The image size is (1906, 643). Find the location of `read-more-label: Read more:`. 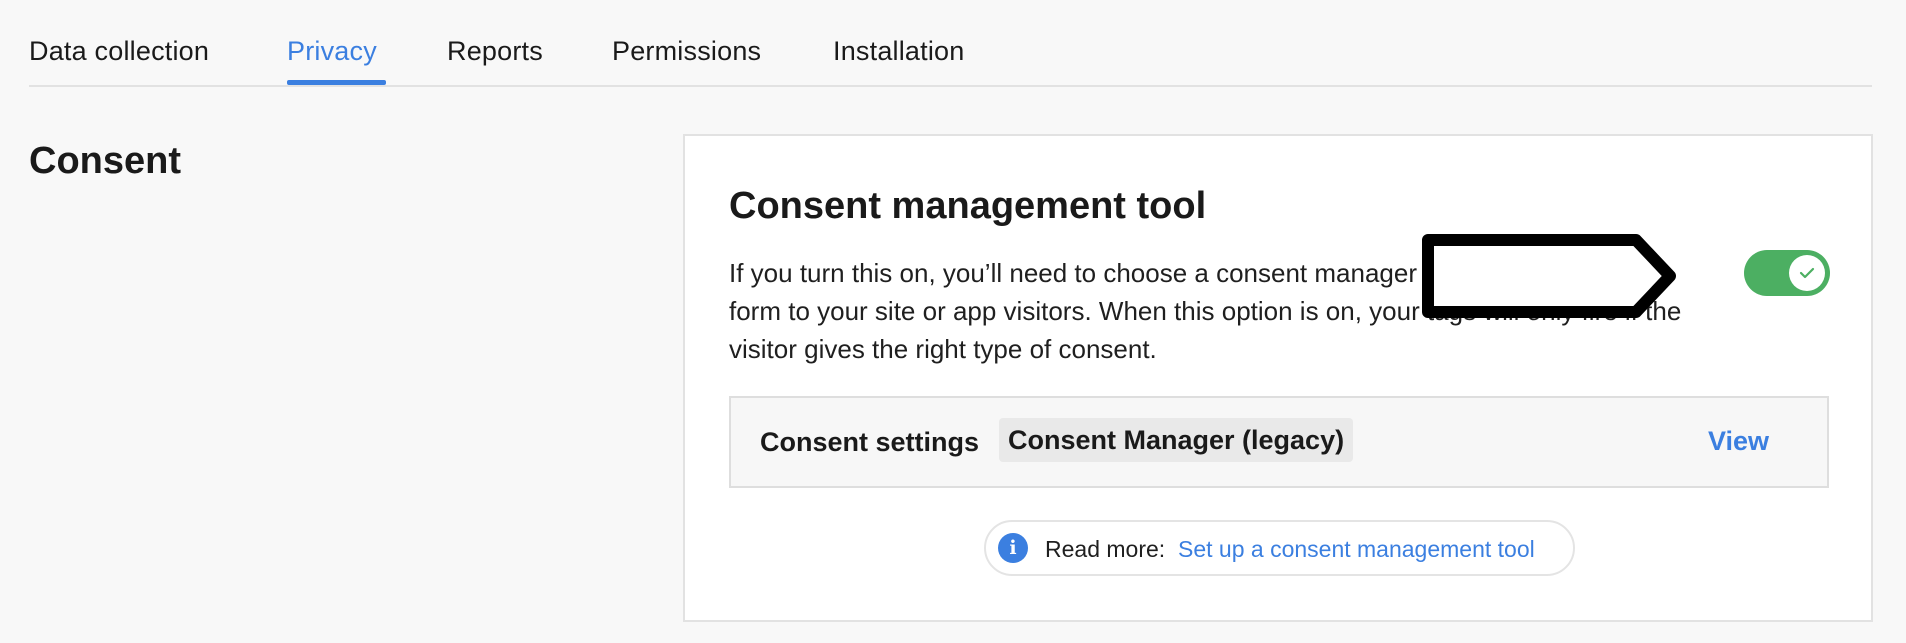

read-more-label: Read more: is located at coordinates (1105, 549).